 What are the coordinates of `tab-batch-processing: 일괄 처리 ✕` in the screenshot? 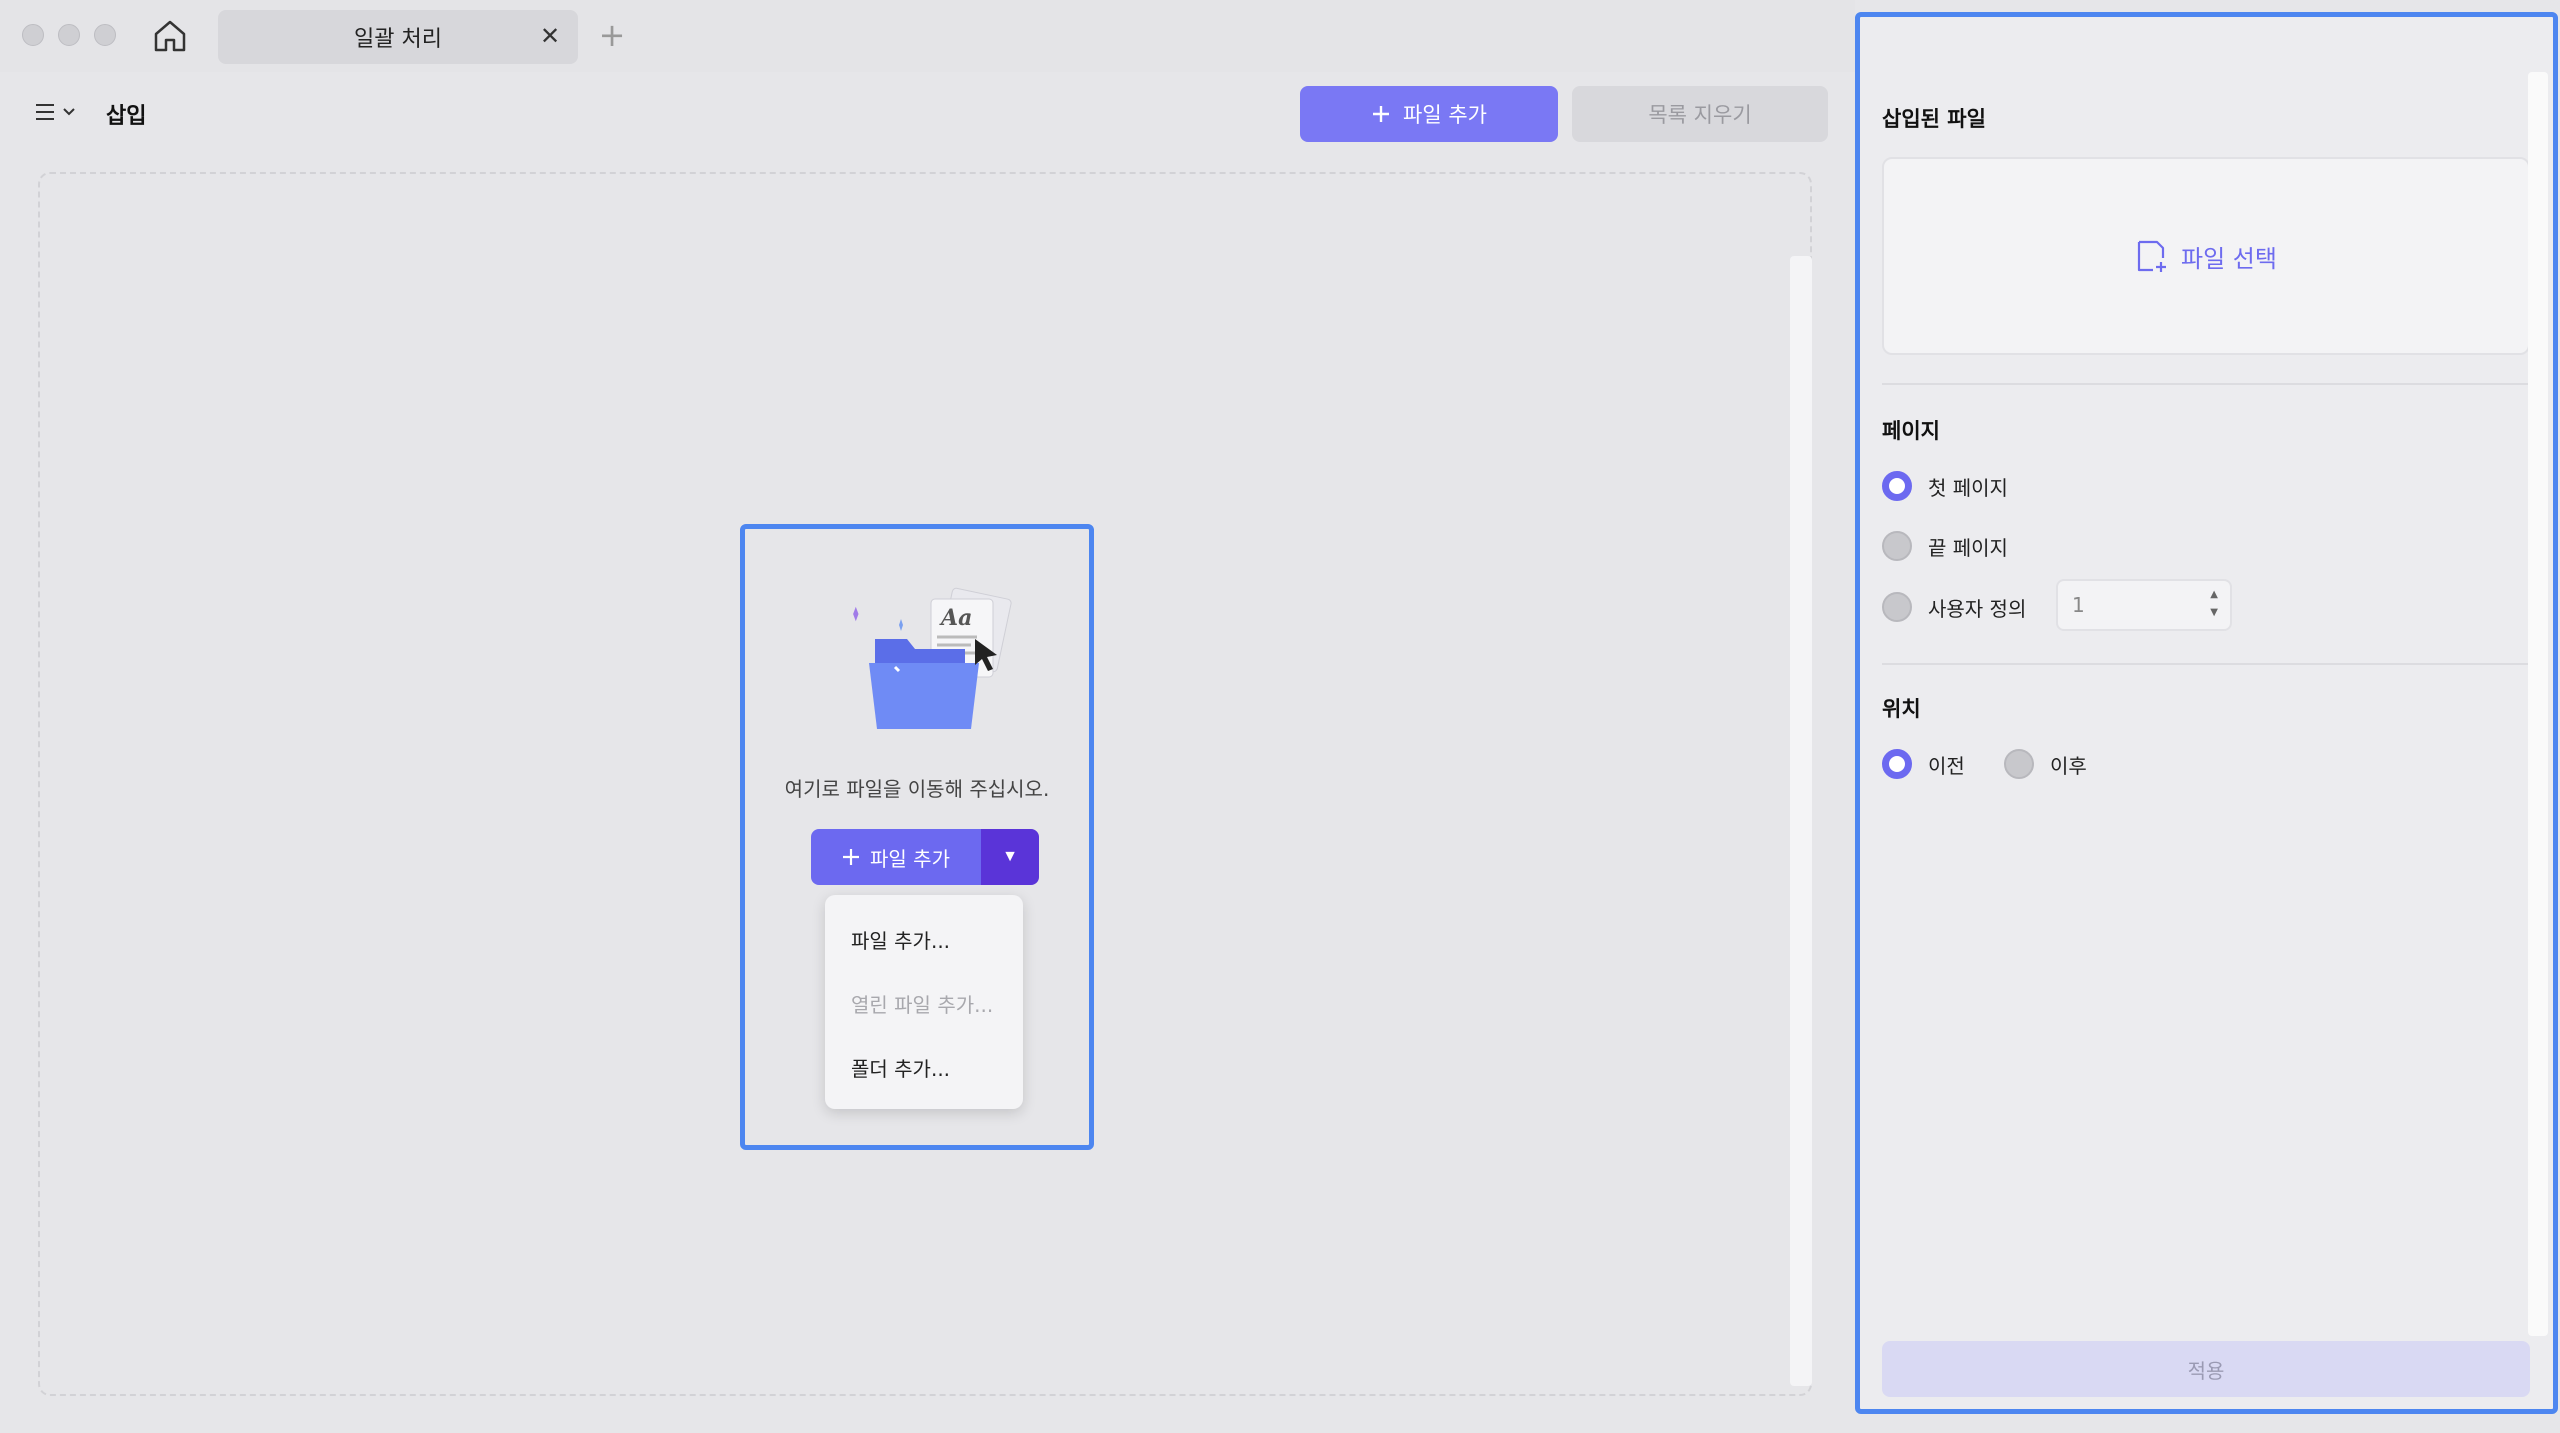 It's located at (398, 37).